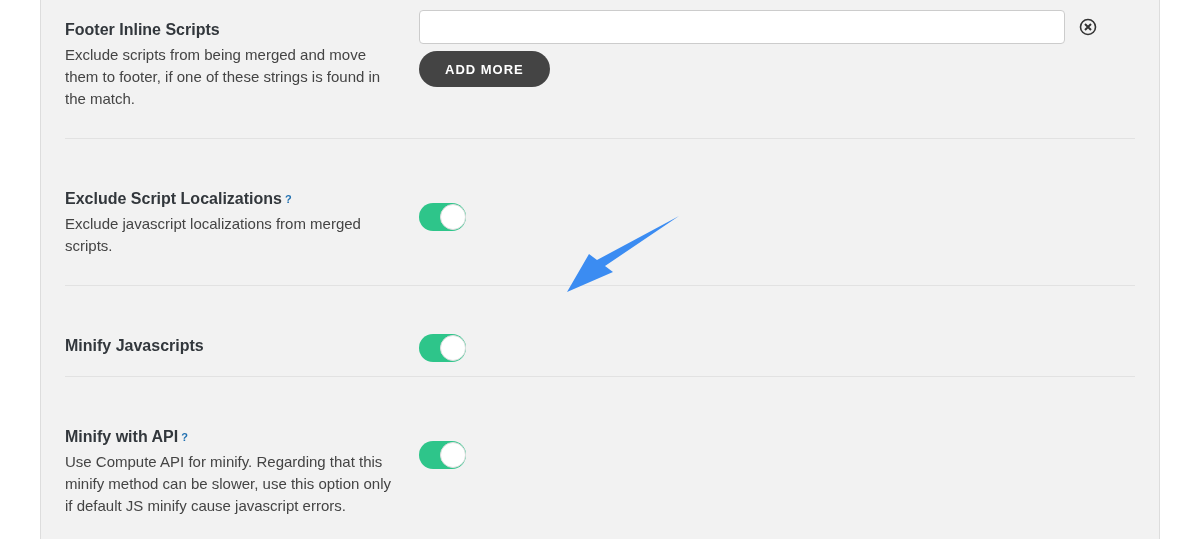 Image resolution: width=1200 pixels, height=539 pixels. Describe the element at coordinates (484, 69) in the screenshot. I see `add-more-button: ADD MORE` at that location.